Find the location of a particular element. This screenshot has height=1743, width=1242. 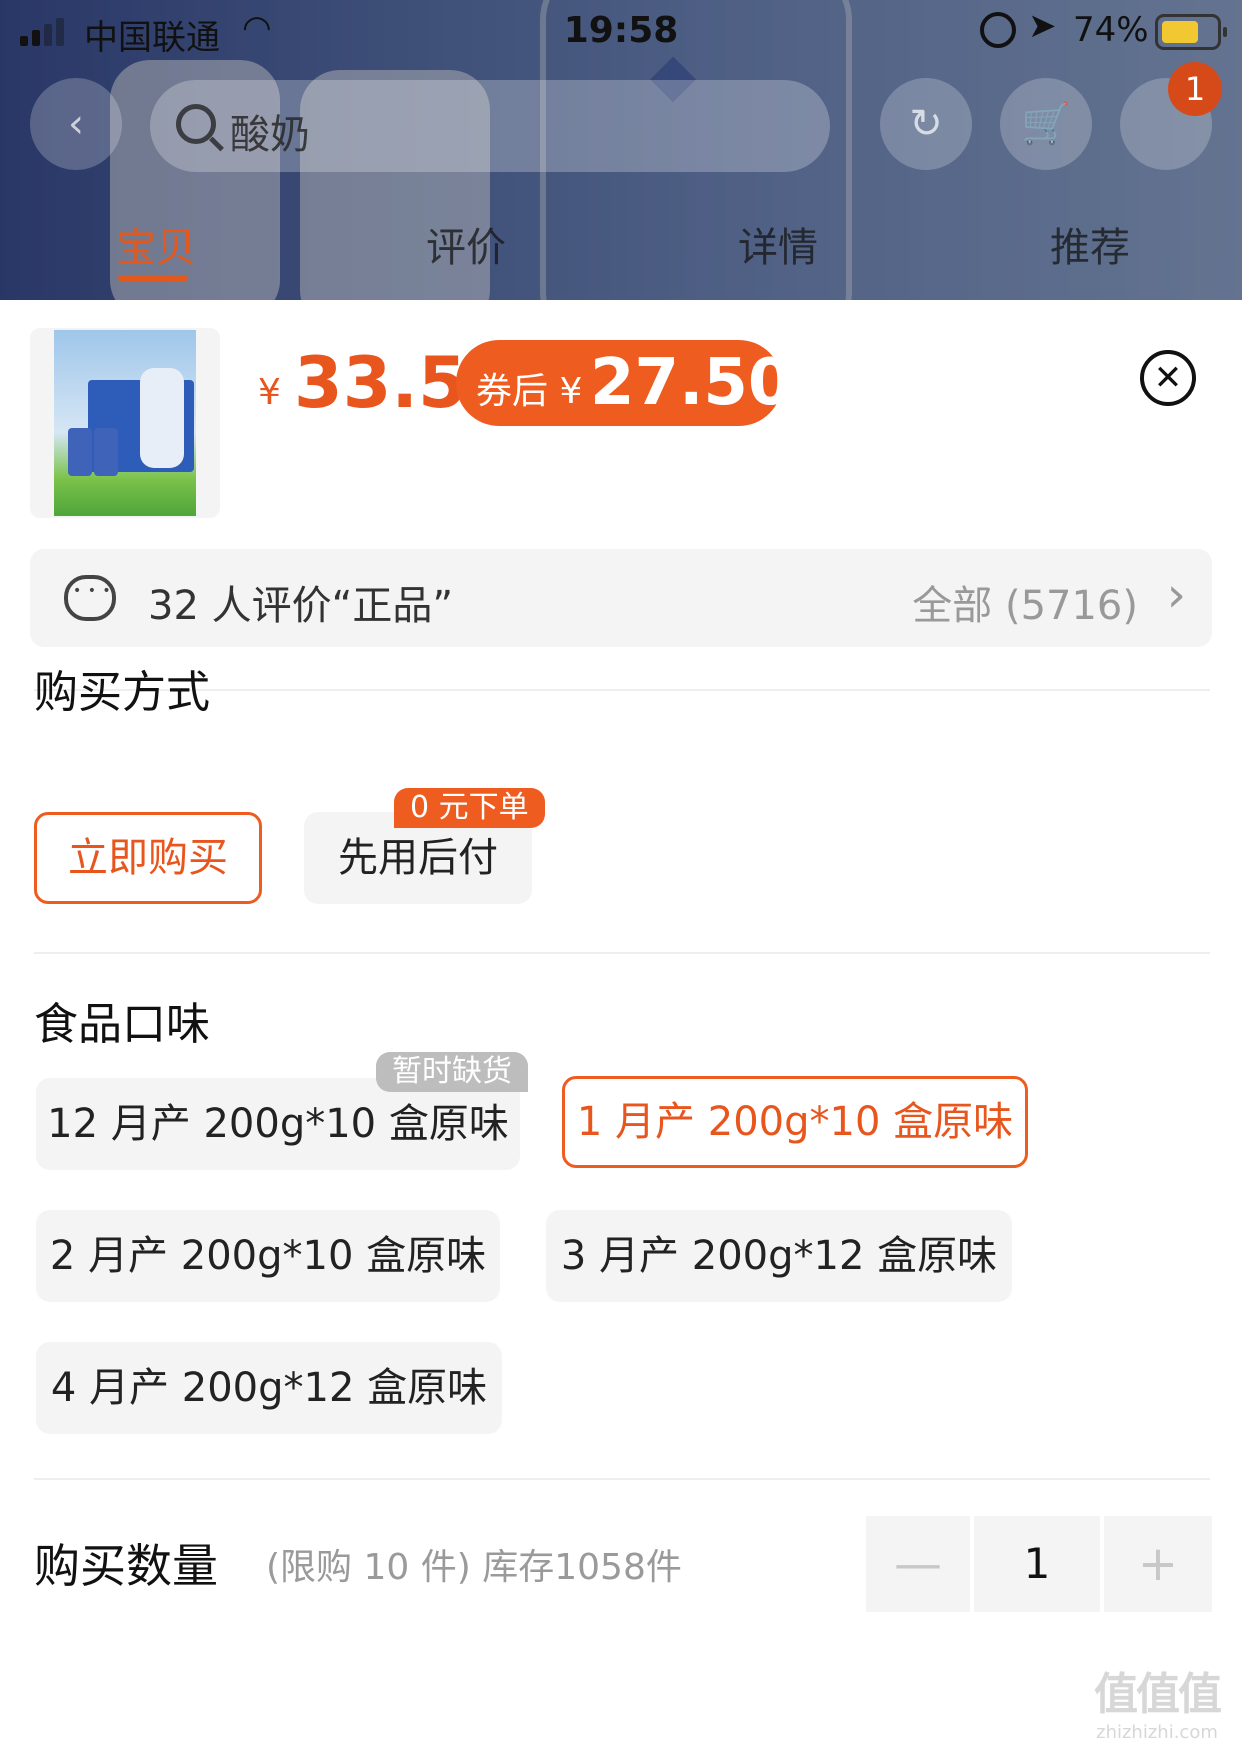

flavor-title: 食品口味 is located at coordinates (122, 1024).